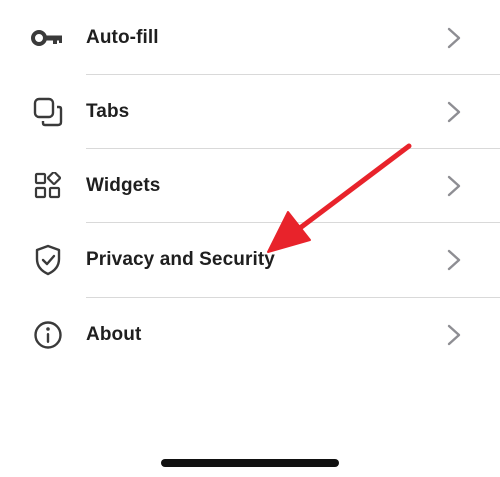 The height and width of the screenshot is (477, 500). I want to click on settings-item-label: Auto-fill, so click(122, 37).